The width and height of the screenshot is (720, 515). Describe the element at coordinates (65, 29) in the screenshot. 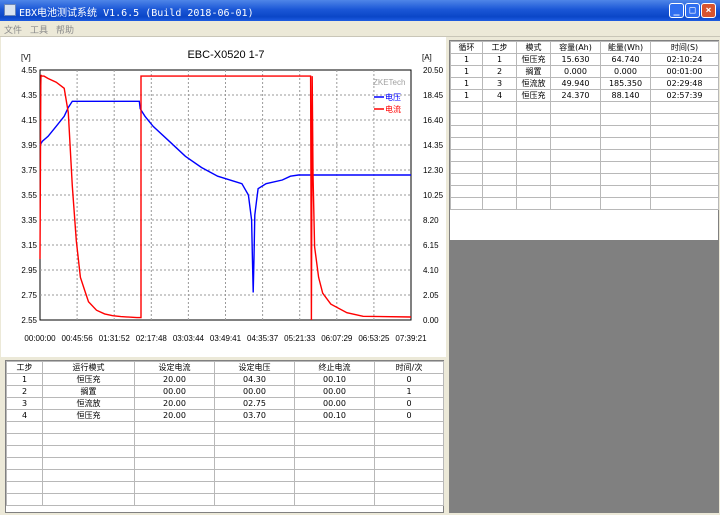

I see `menu-help: 帮助` at that location.